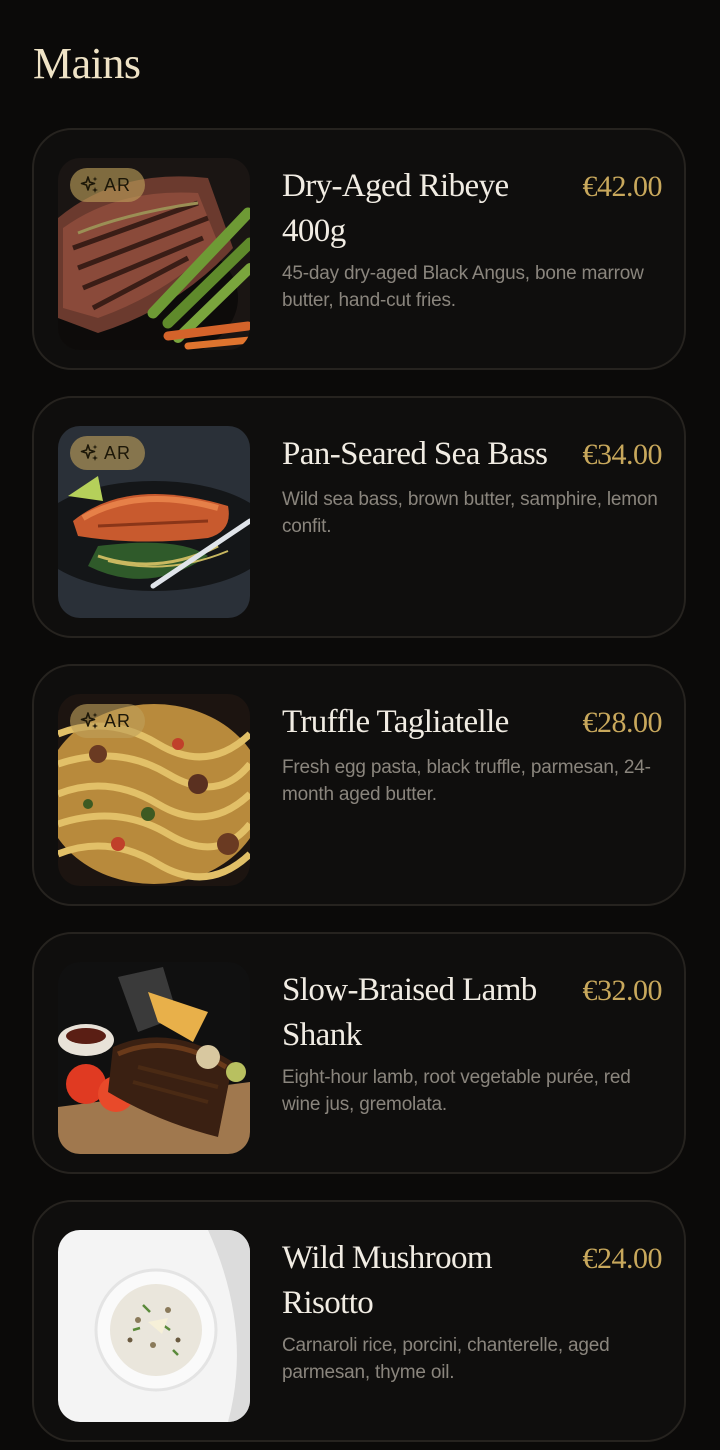 The height and width of the screenshot is (1450, 720). I want to click on dish-price: €34.00, so click(622, 454).